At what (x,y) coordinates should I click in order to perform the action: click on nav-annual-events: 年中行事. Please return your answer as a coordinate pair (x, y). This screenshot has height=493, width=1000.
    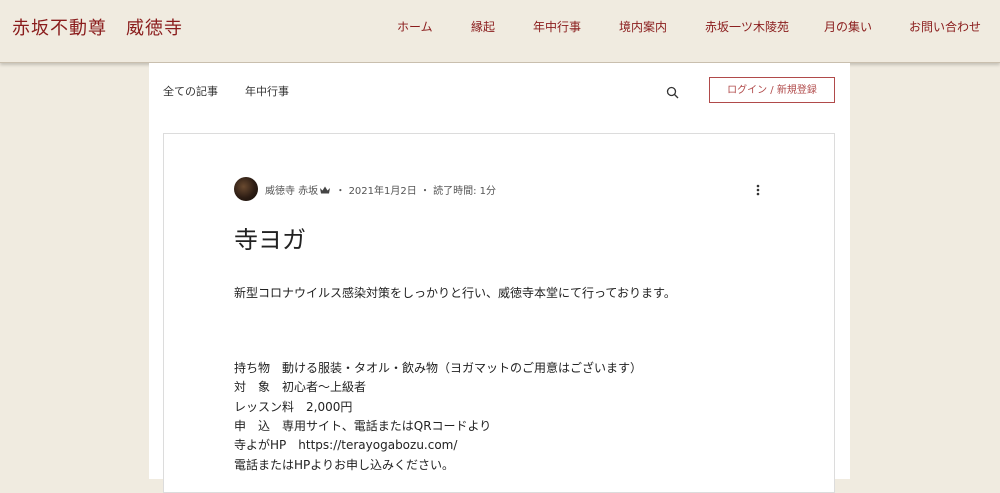
    Looking at the image, I should click on (557, 26).